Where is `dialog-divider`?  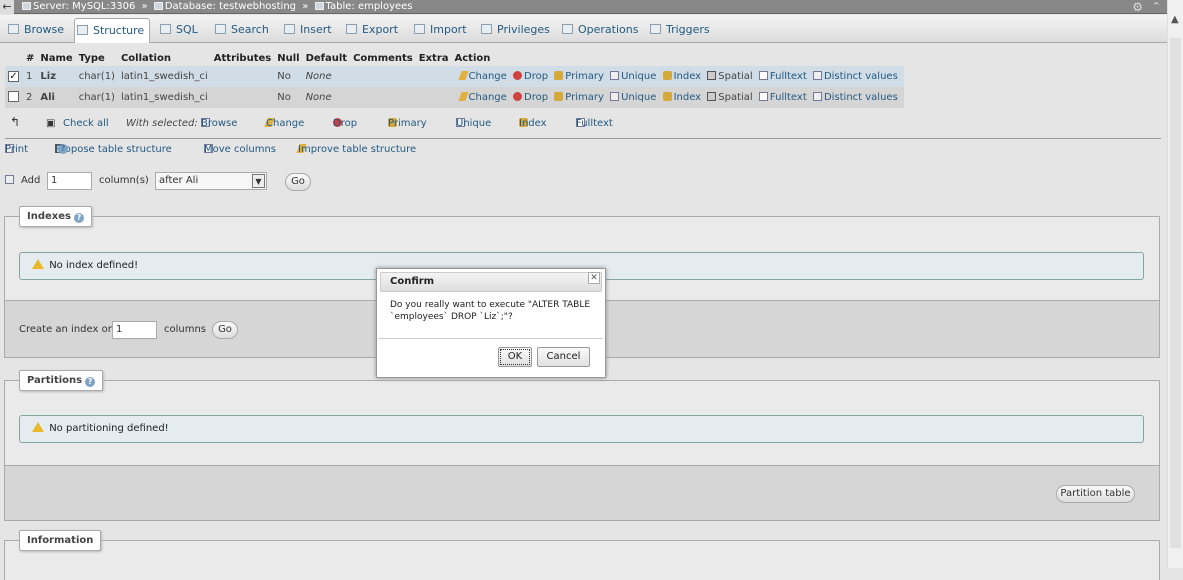
dialog-divider is located at coordinates (491, 338).